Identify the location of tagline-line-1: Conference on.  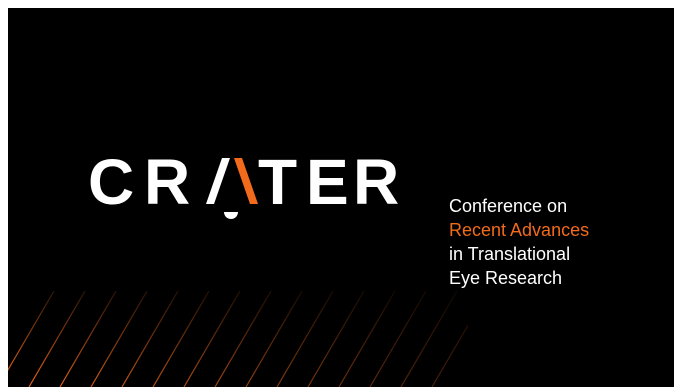
(508, 206).